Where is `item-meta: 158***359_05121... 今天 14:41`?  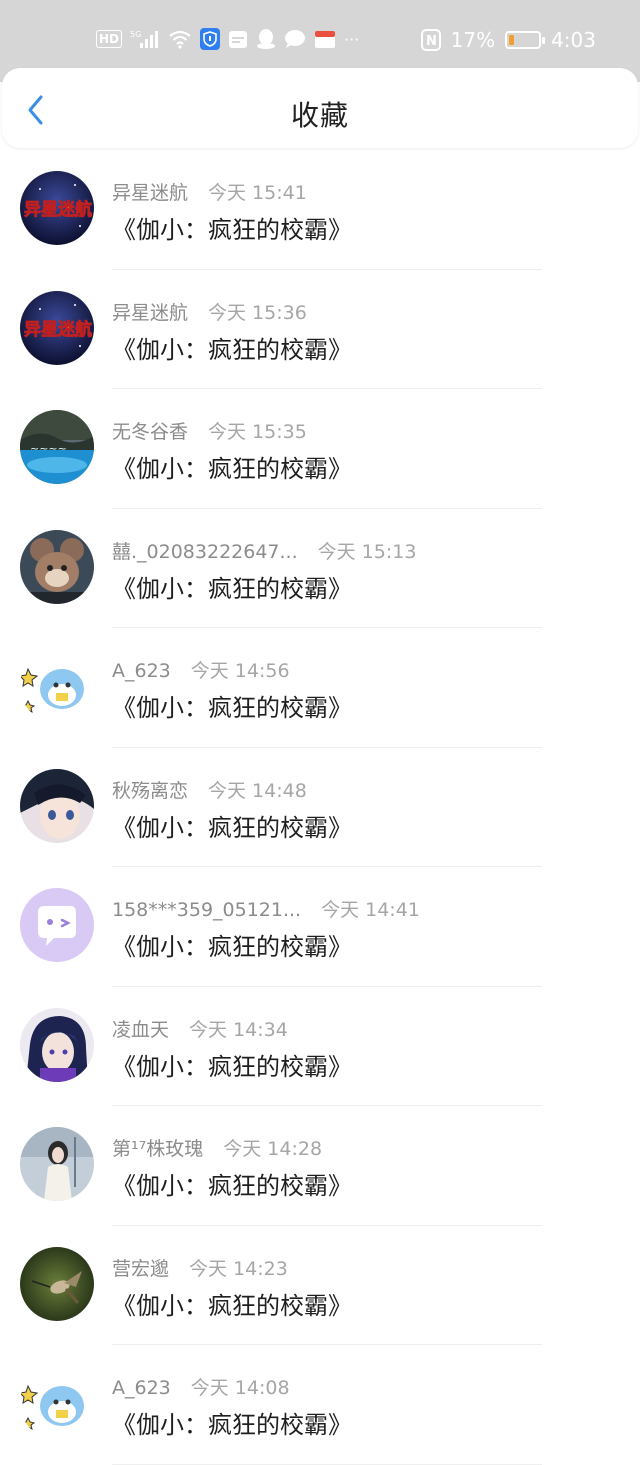 item-meta: 158***359_05121... 今天 14:41 is located at coordinates (266, 908).